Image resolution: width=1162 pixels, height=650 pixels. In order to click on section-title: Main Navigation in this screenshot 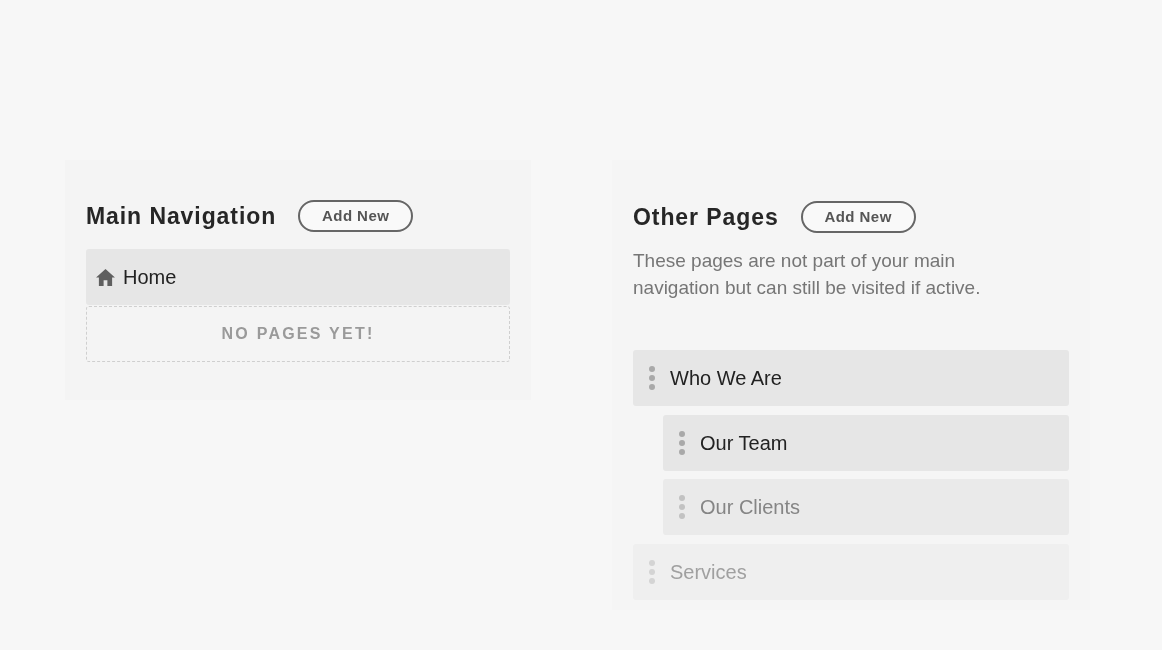, I will do `click(181, 216)`.